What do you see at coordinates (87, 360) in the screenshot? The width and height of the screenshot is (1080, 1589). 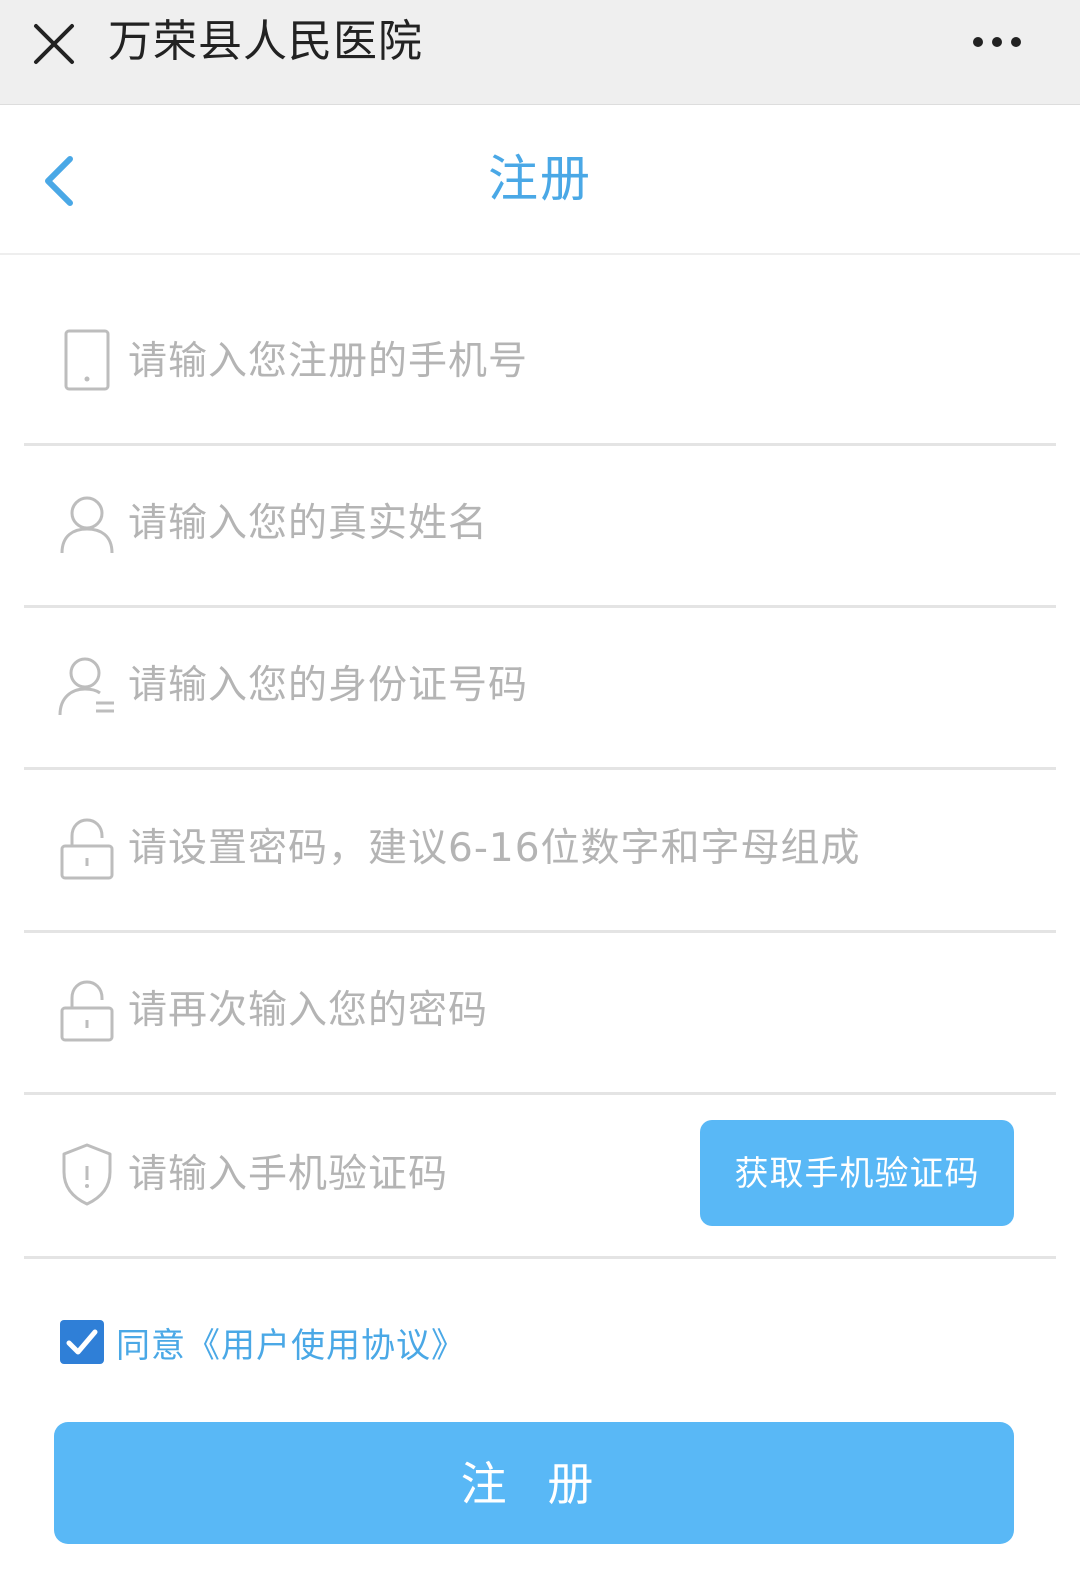 I see `phone-icon` at bounding box center [87, 360].